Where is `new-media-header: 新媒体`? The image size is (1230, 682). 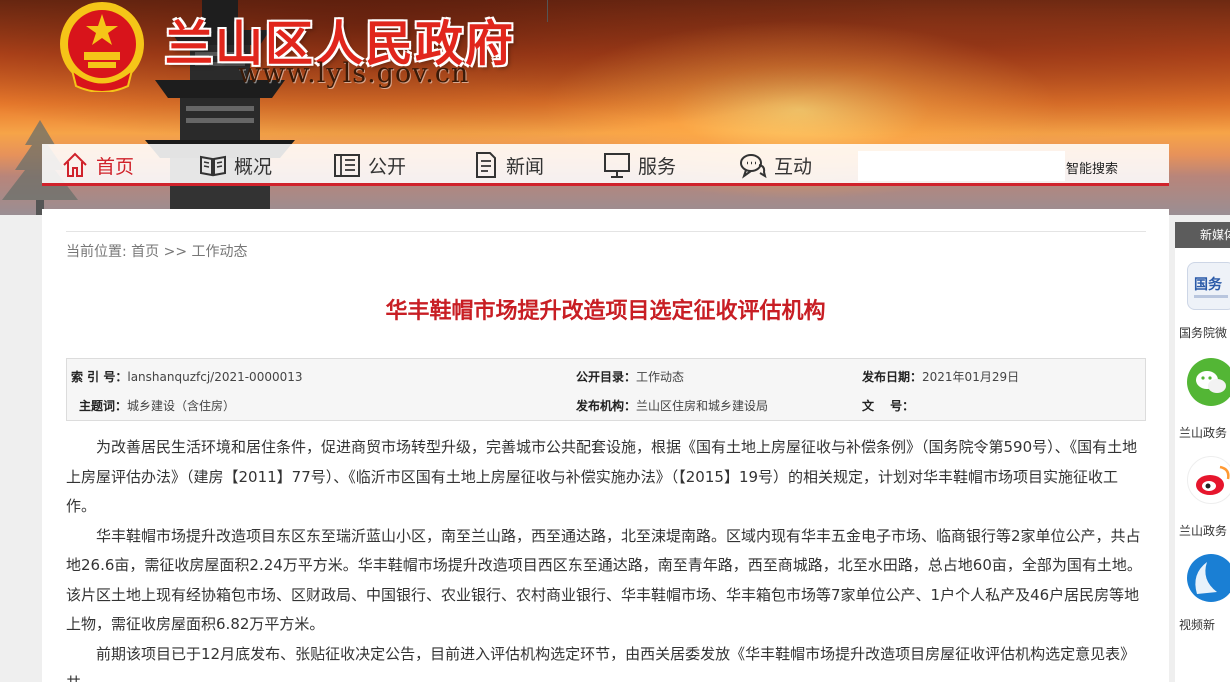 new-media-header: 新媒体 is located at coordinates (1202, 235).